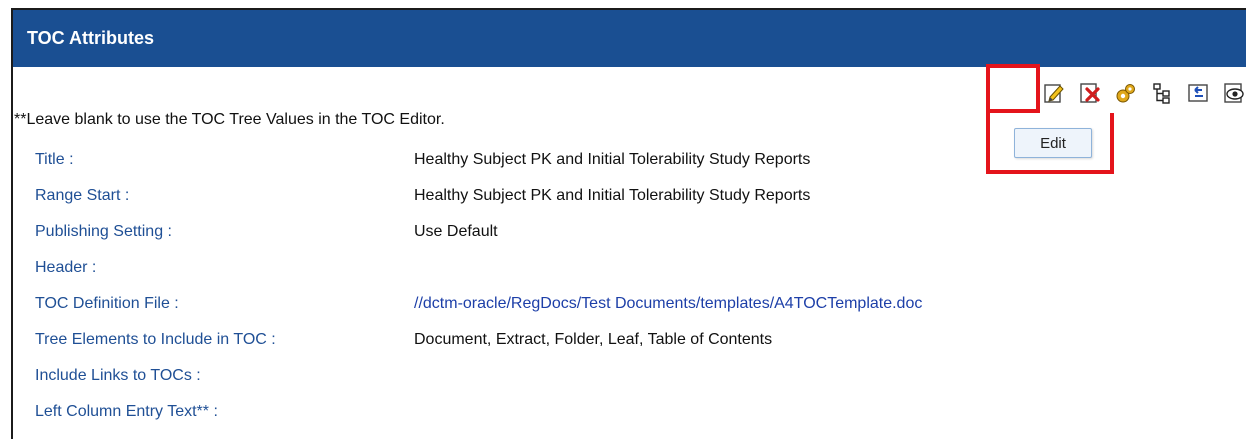  I want to click on field-label: Tree Elements to Include in TOC :, so click(155, 339).